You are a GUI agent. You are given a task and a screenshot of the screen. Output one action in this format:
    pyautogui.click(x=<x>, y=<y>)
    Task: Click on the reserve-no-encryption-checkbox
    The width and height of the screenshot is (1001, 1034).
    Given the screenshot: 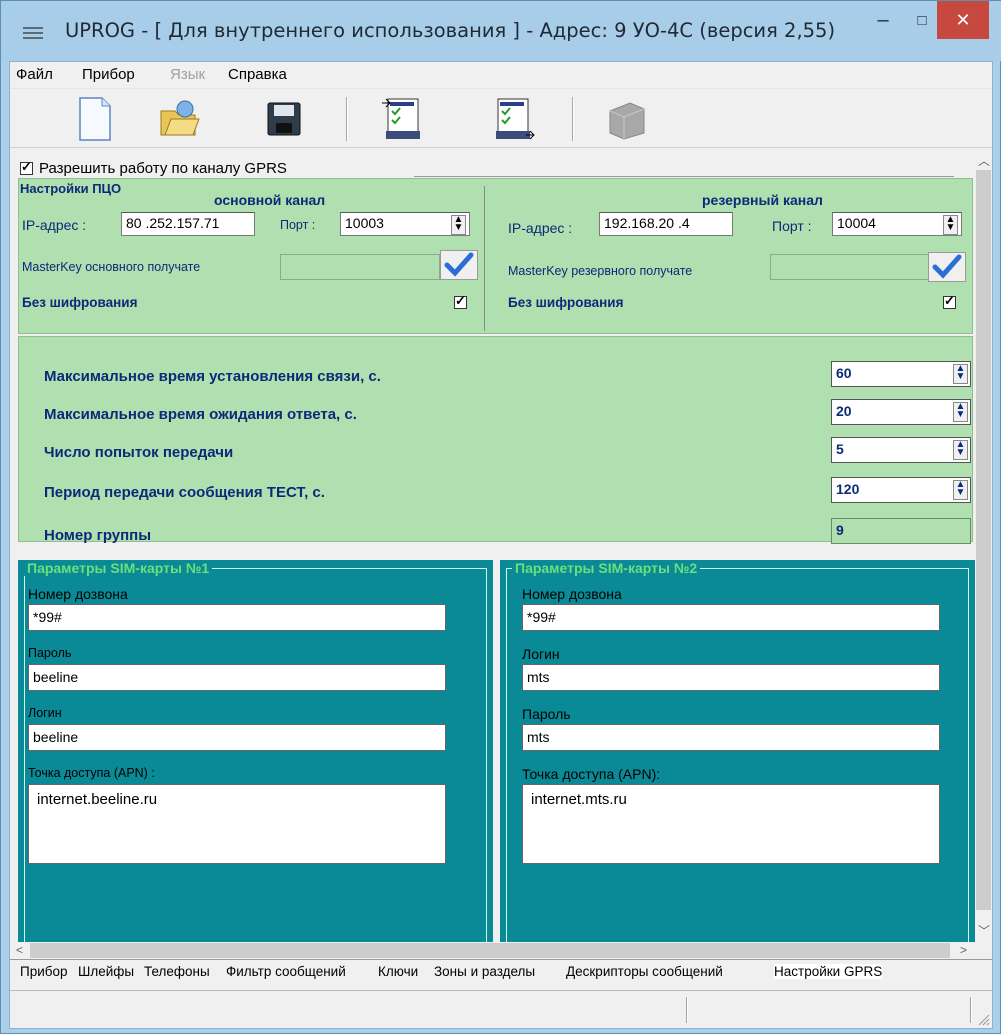 What is the action you would take?
    pyautogui.click(x=949, y=301)
    